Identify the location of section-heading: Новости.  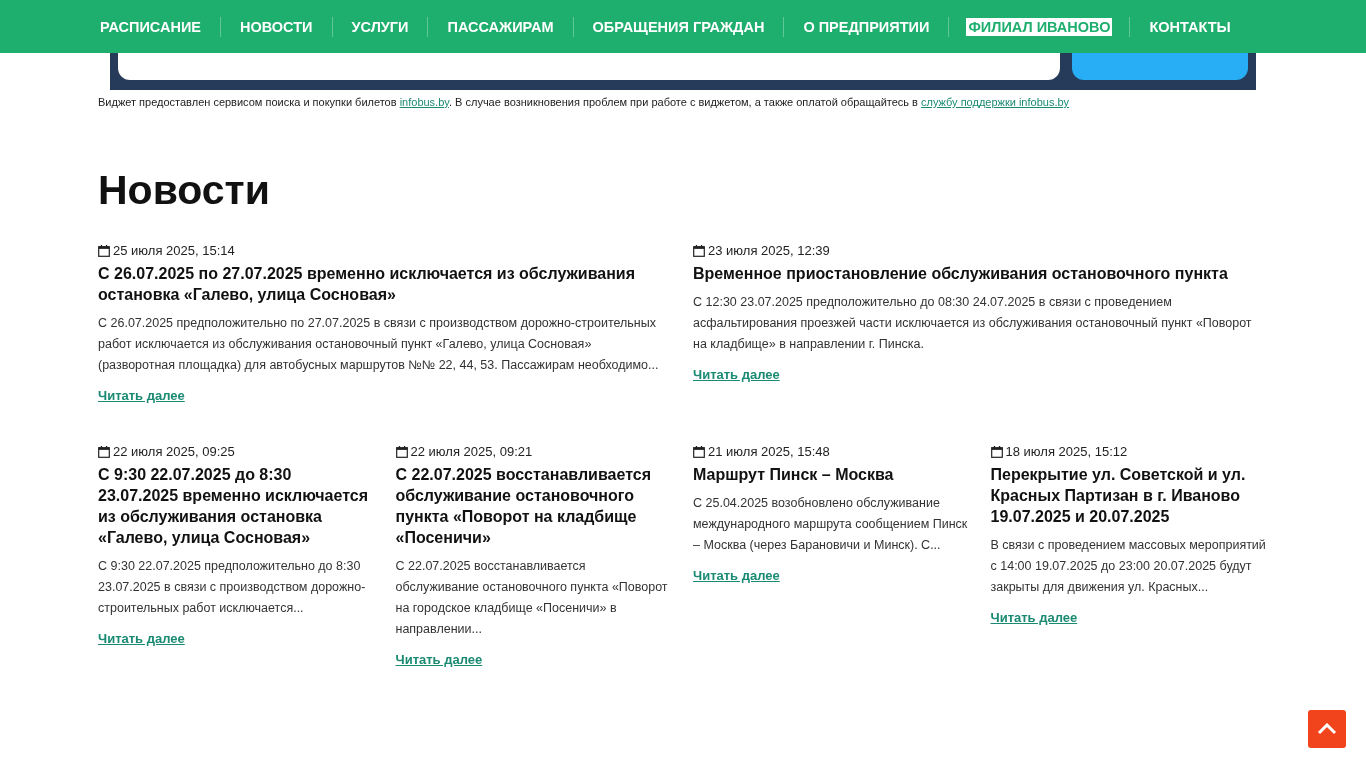
(184, 190).